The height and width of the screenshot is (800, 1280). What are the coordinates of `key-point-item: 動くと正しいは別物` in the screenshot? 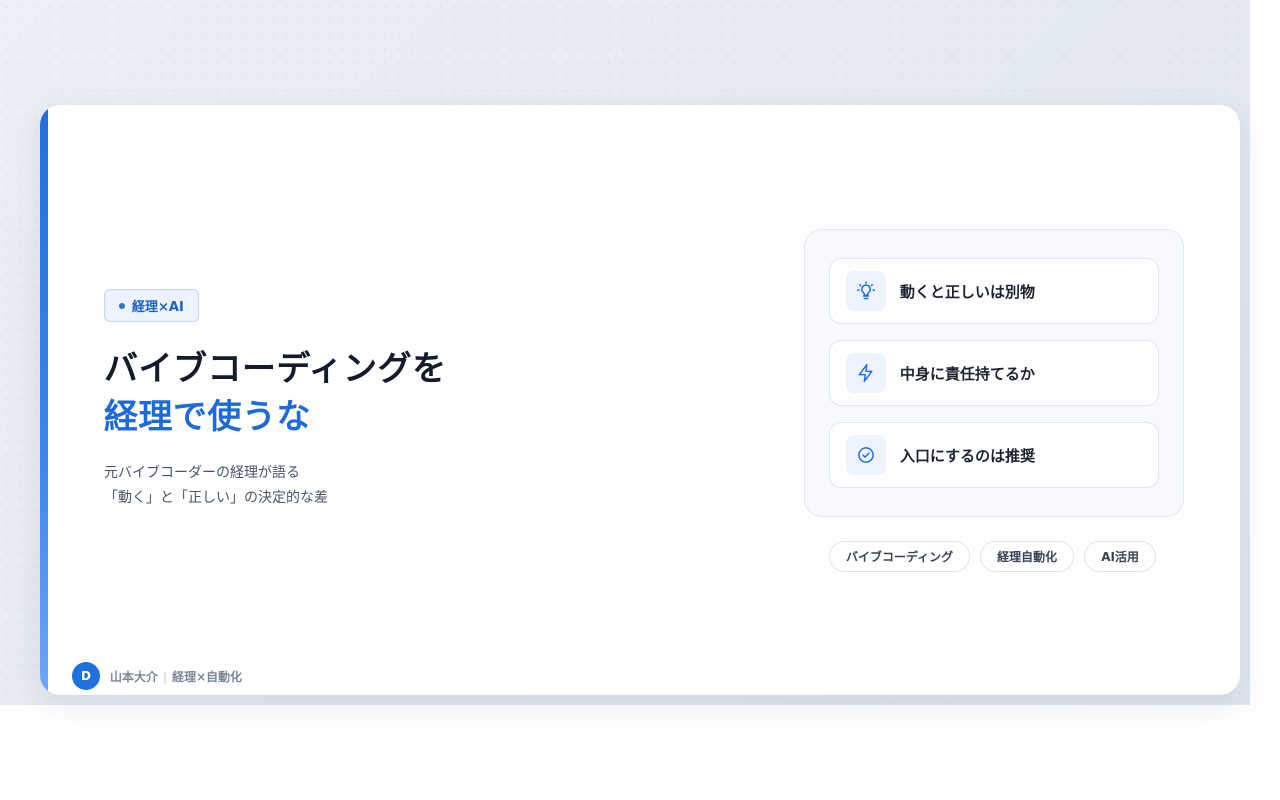 It's located at (994, 291).